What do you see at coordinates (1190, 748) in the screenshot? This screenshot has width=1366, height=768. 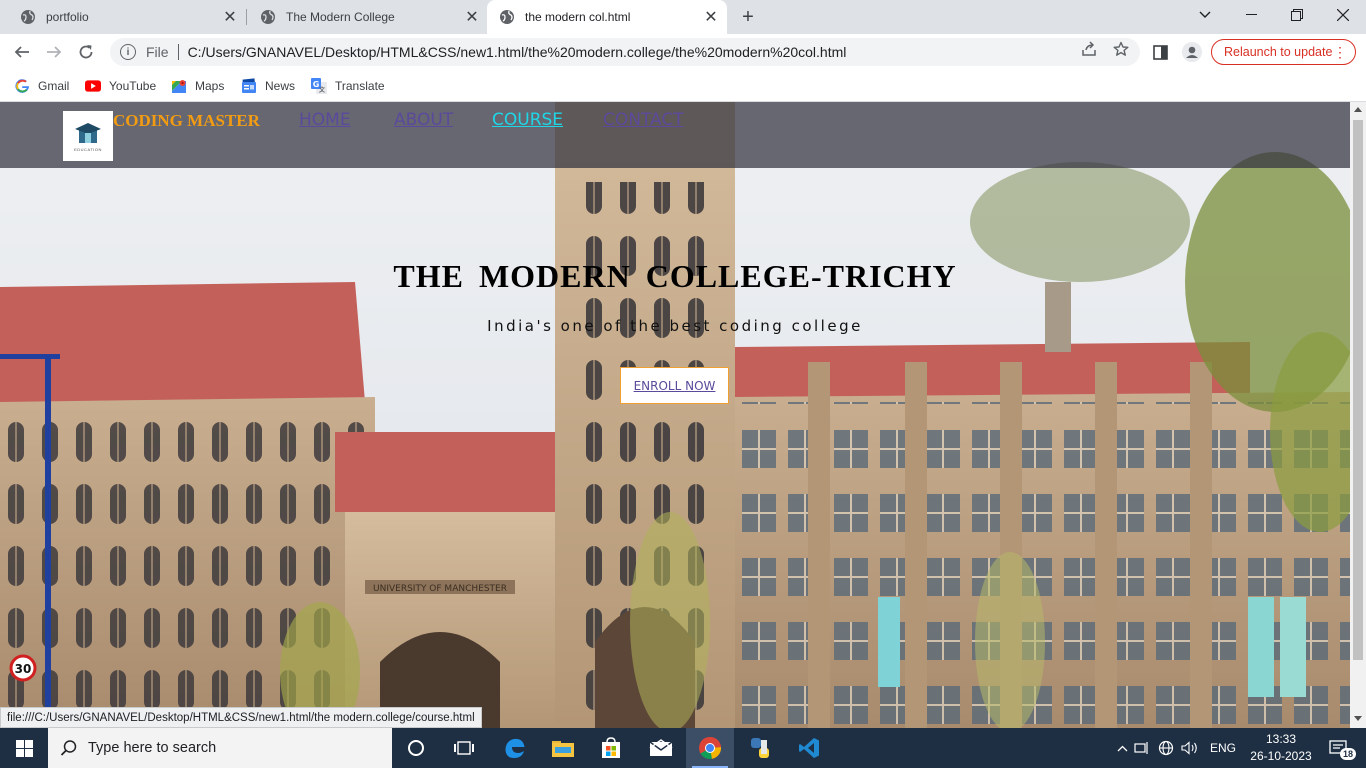 I see `volume-icon` at bounding box center [1190, 748].